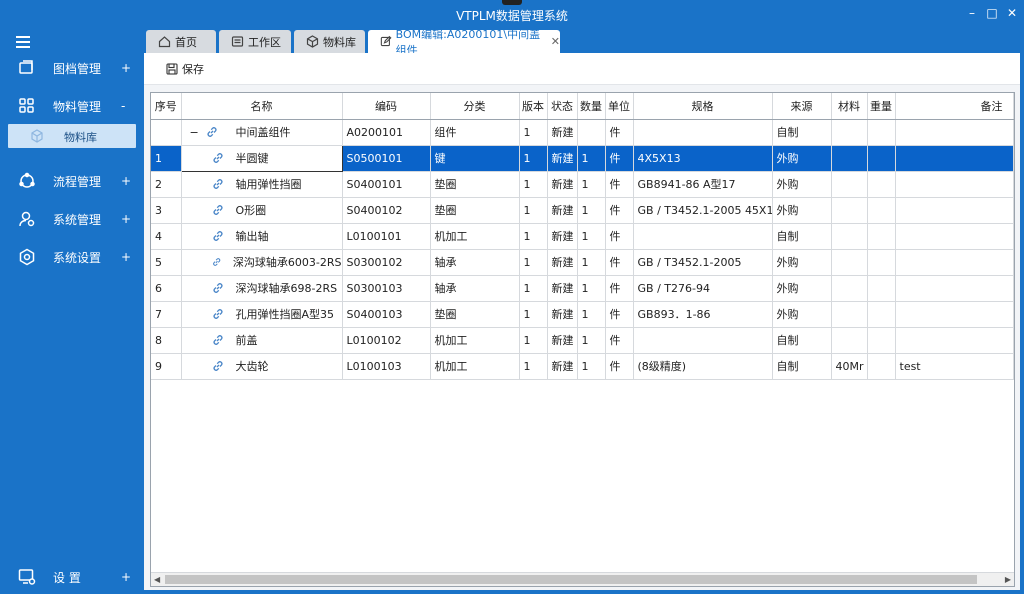 The image size is (1024, 594). I want to click on tab-workspace: 工作区, so click(255, 41).